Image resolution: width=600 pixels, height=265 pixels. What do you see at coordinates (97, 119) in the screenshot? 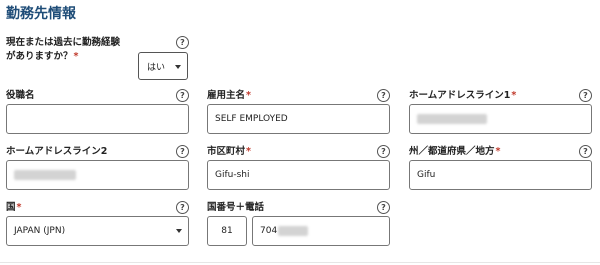
I see `job-title-input` at bounding box center [97, 119].